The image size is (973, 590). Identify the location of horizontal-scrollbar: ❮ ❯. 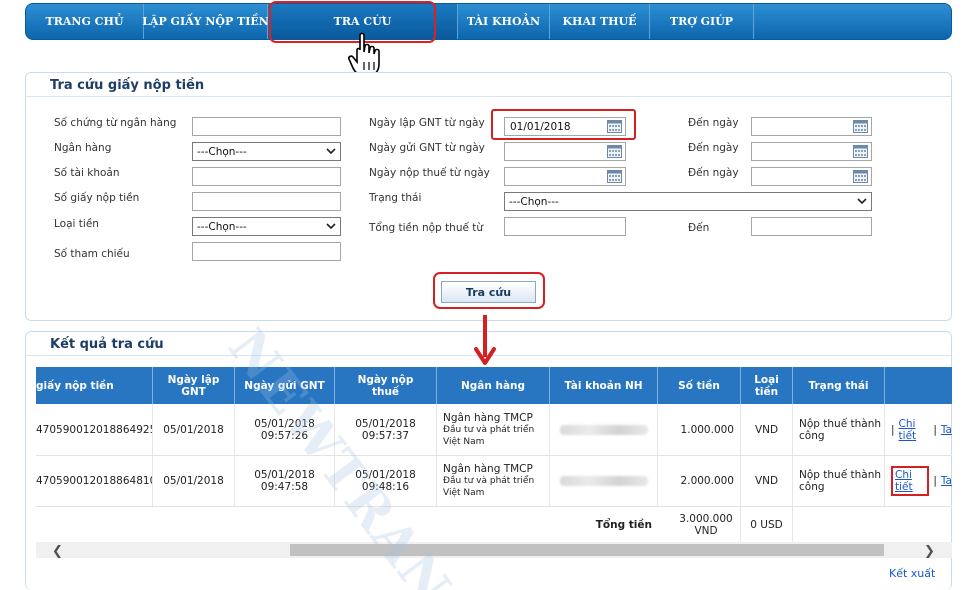
(494, 550).